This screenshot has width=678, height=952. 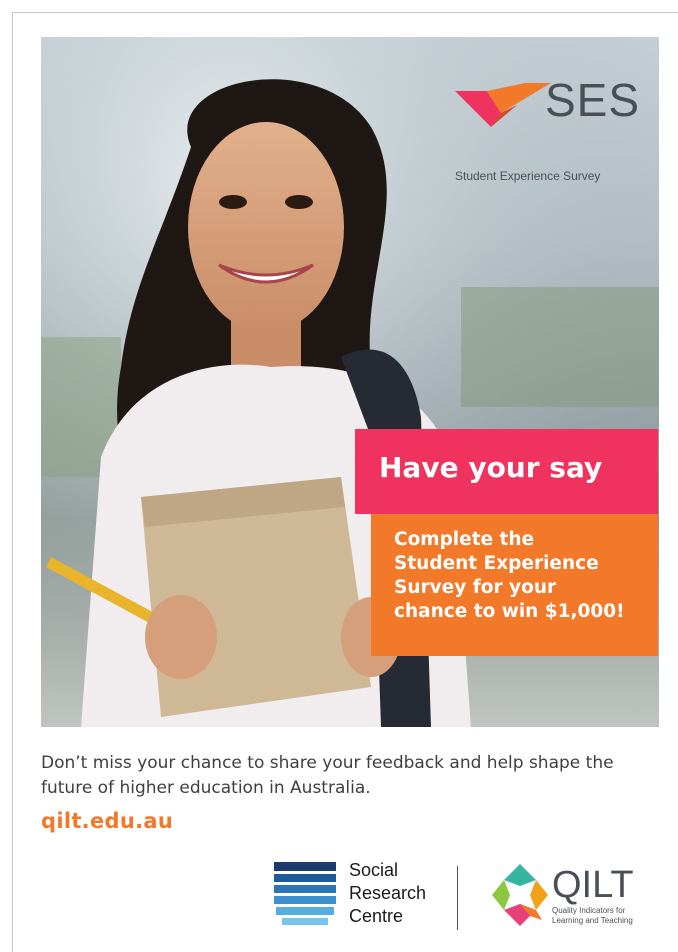 I want to click on src-line: Centre, so click(x=376, y=916).